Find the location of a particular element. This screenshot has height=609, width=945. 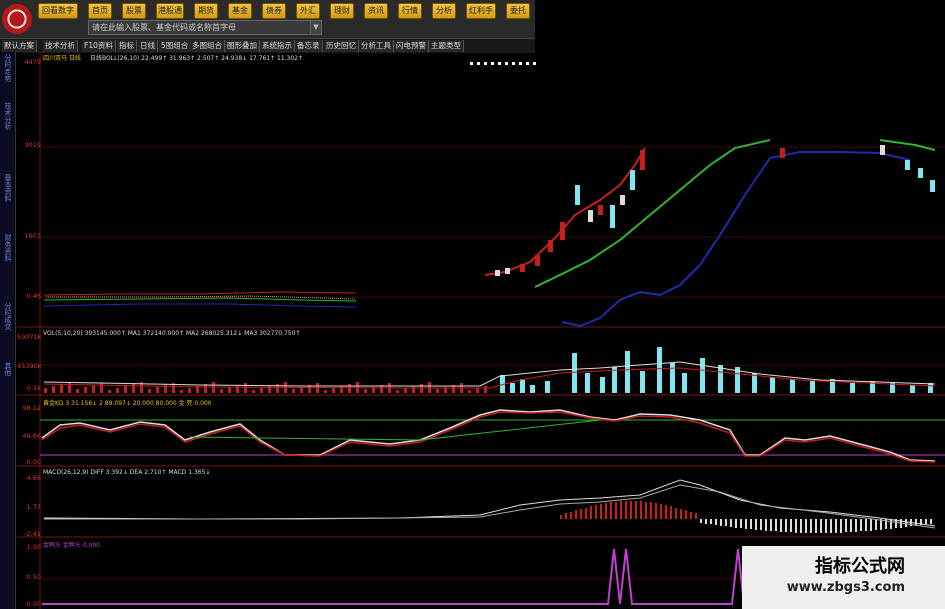

axis-tick-label: 45390k is located at coordinates (29, 366).